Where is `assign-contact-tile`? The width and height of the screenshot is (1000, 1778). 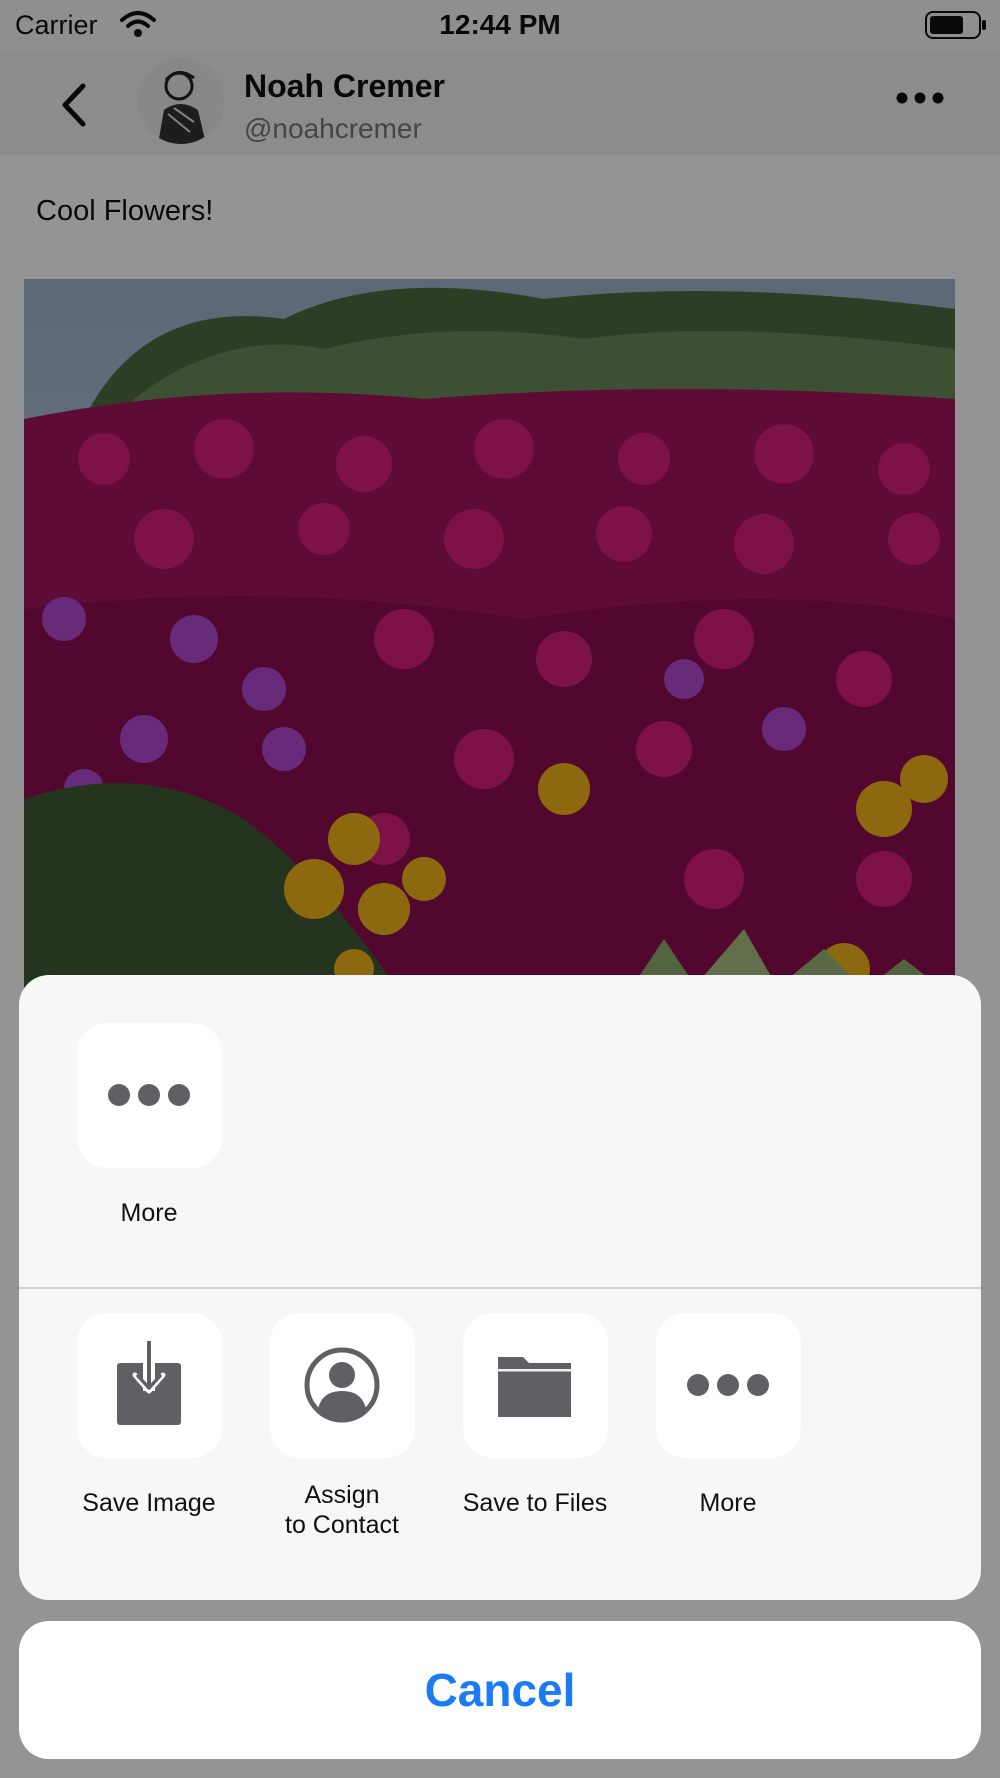 assign-contact-tile is located at coordinates (342, 1385).